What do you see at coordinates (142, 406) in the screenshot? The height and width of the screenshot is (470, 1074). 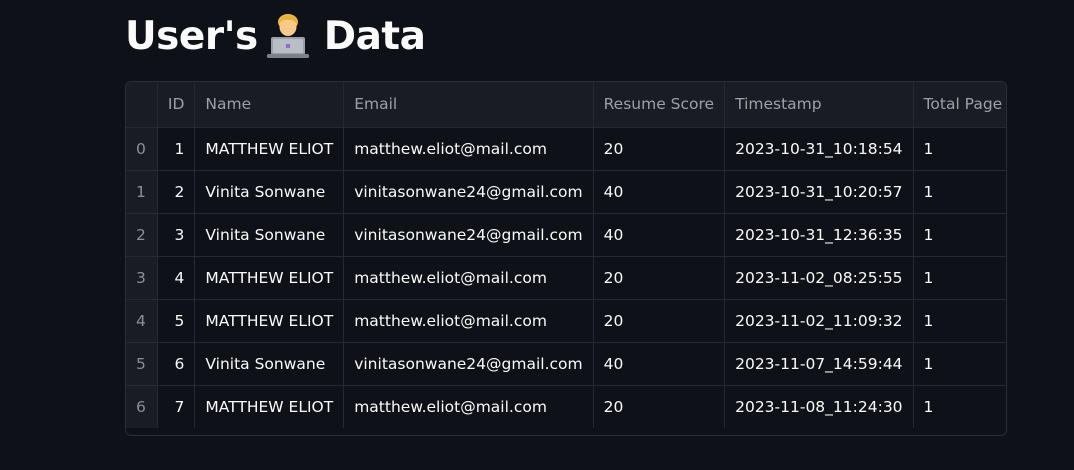 I see `row-index-cell: 6` at bounding box center [142, 406].